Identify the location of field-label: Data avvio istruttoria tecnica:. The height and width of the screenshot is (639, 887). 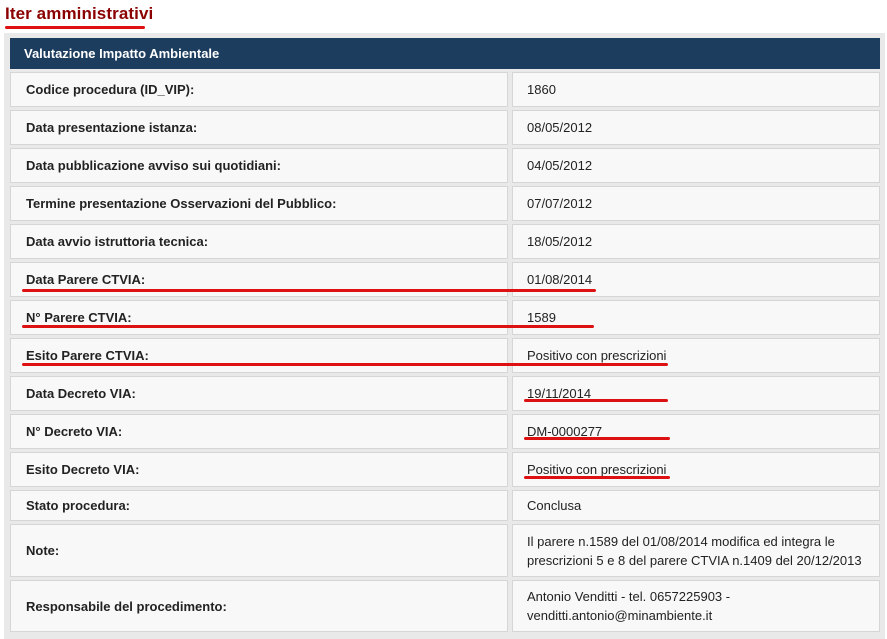
(259, 241).